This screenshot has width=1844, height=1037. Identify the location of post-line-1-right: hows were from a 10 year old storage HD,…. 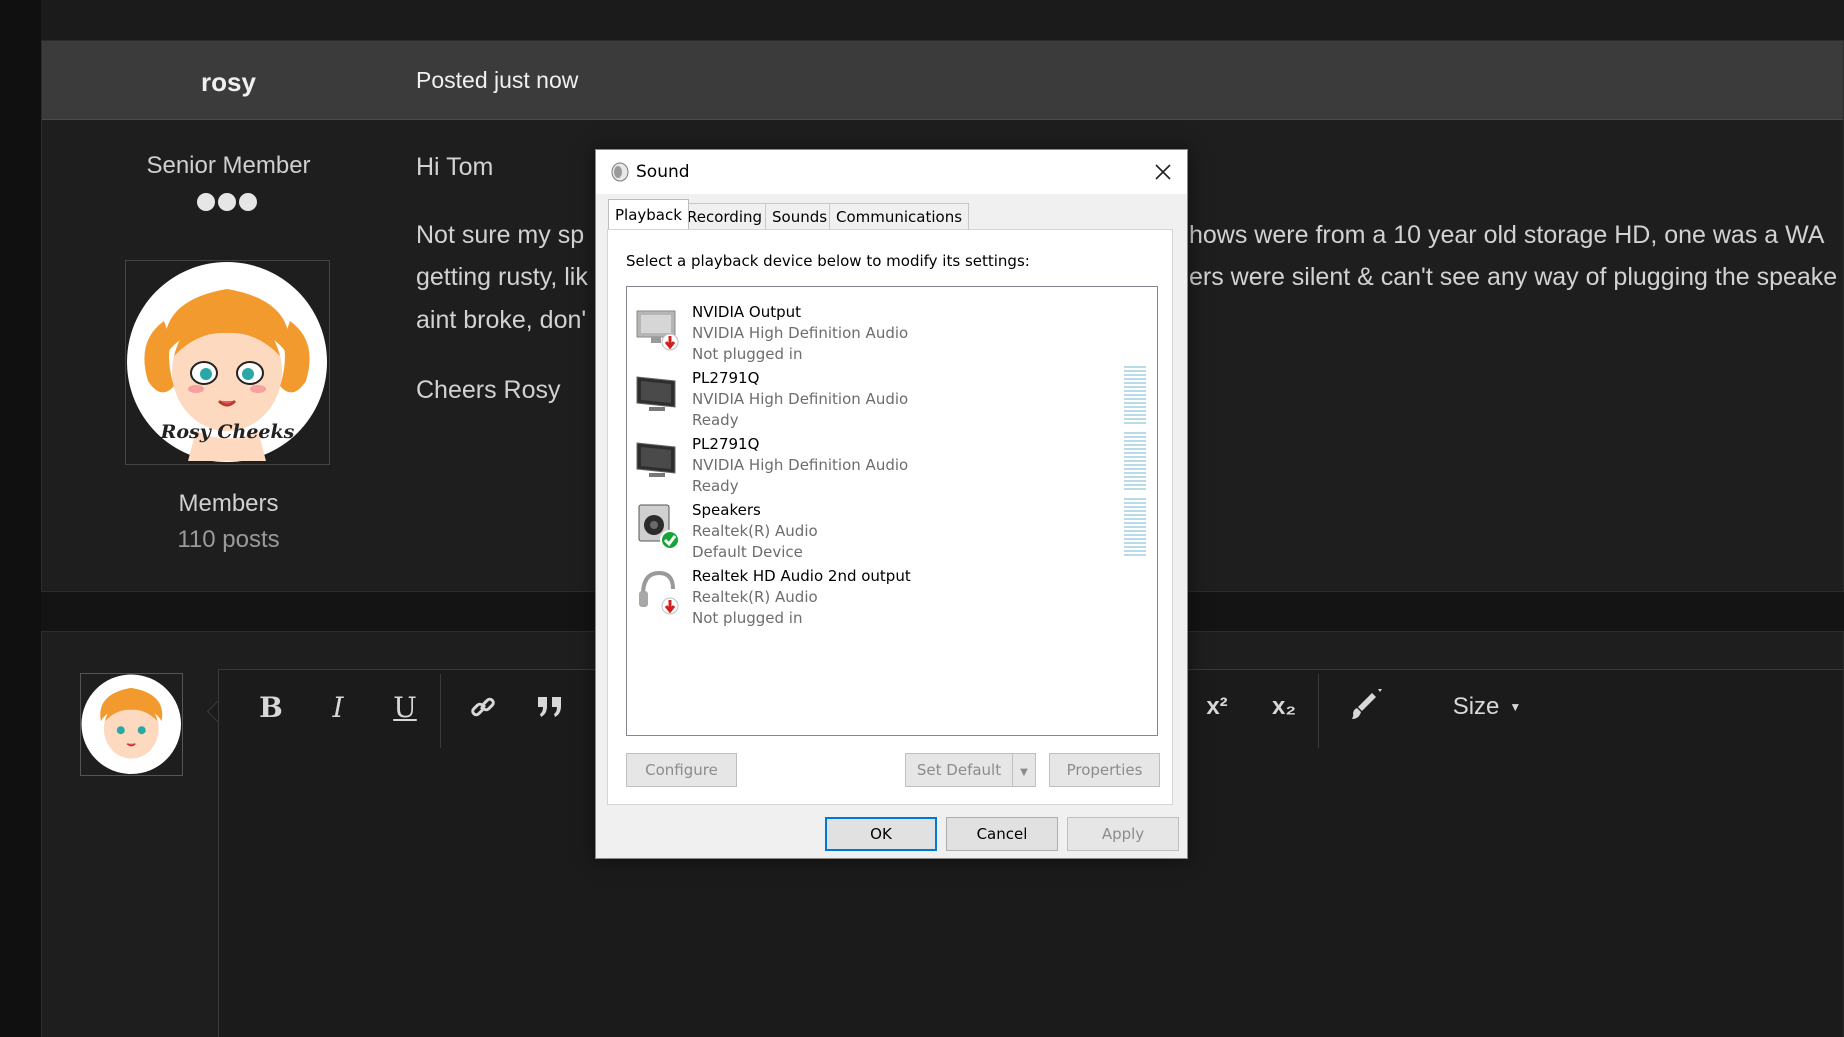
(1507, 235).